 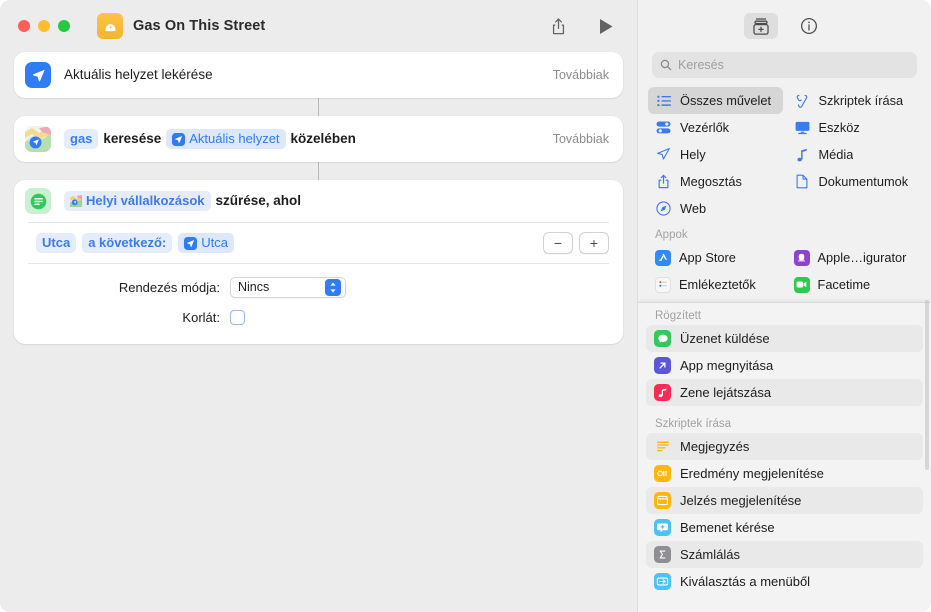 I want to click on token-local-businesses: Helyi vállalkozások, so click(x=137, y=201).